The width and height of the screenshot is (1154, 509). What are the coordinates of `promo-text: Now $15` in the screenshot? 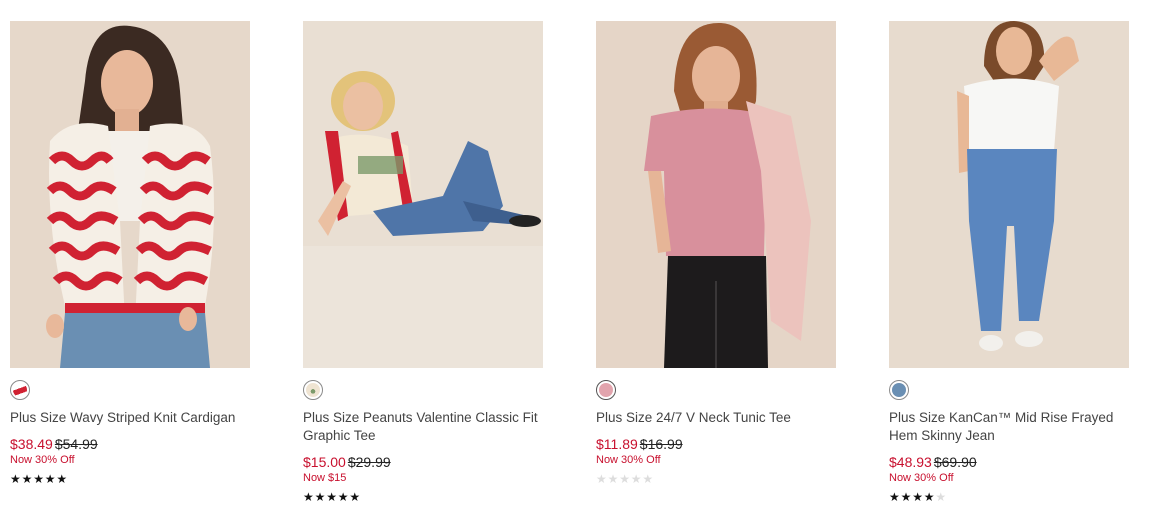 It's located at (325, 478).